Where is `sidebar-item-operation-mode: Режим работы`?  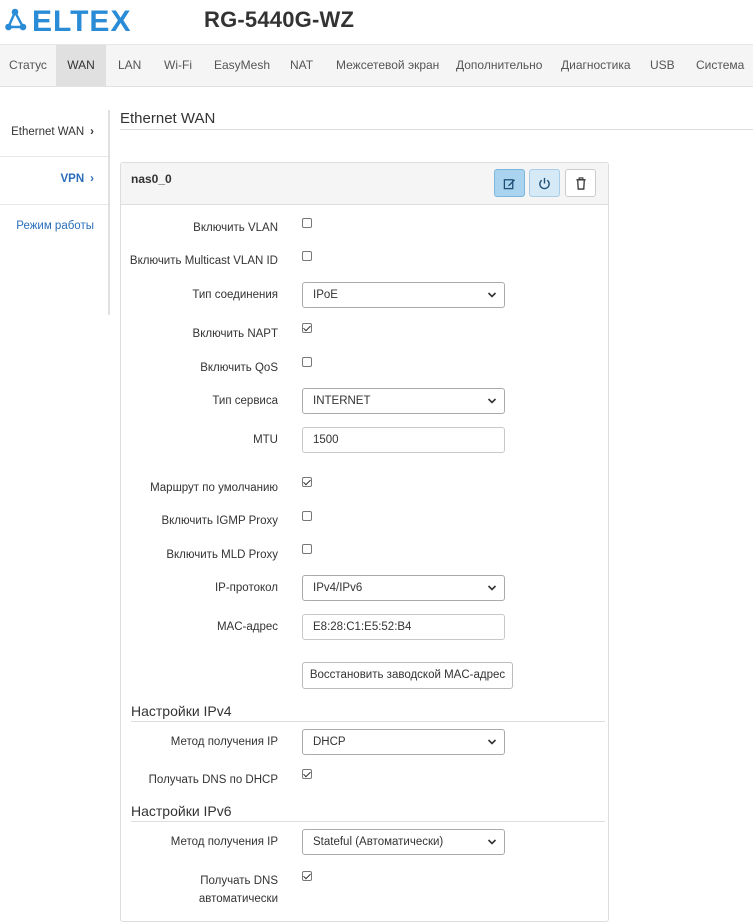 sidebar-item-operation-mode: Режим работы is located at coordinates (55, 226).